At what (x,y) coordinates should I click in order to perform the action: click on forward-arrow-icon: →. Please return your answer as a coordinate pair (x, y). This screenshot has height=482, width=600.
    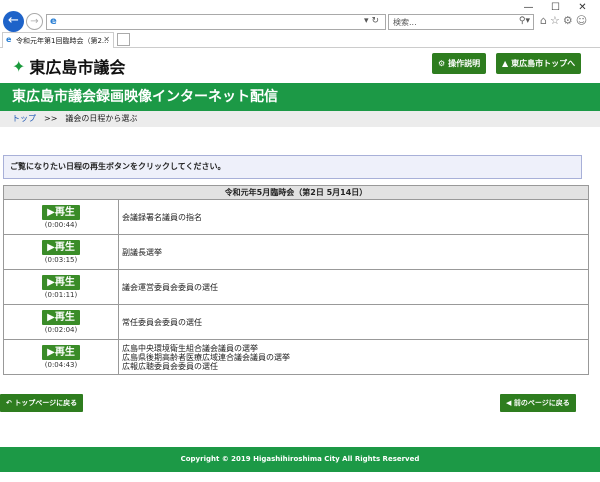
    Looking at the image, I should click on (34, 21).